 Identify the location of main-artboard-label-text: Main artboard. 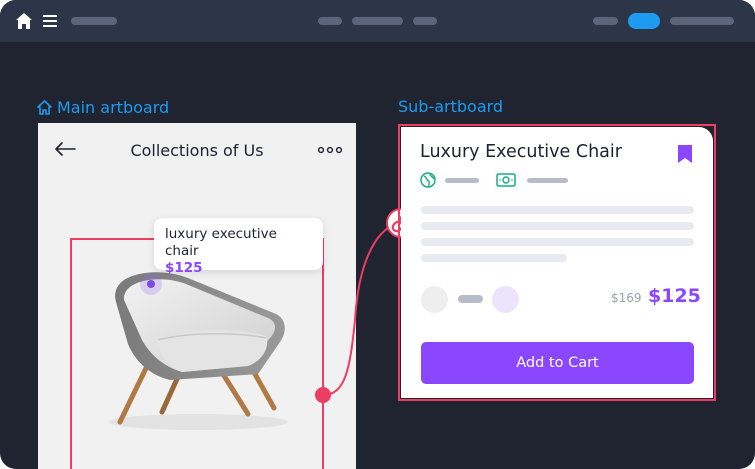
(113, 107).